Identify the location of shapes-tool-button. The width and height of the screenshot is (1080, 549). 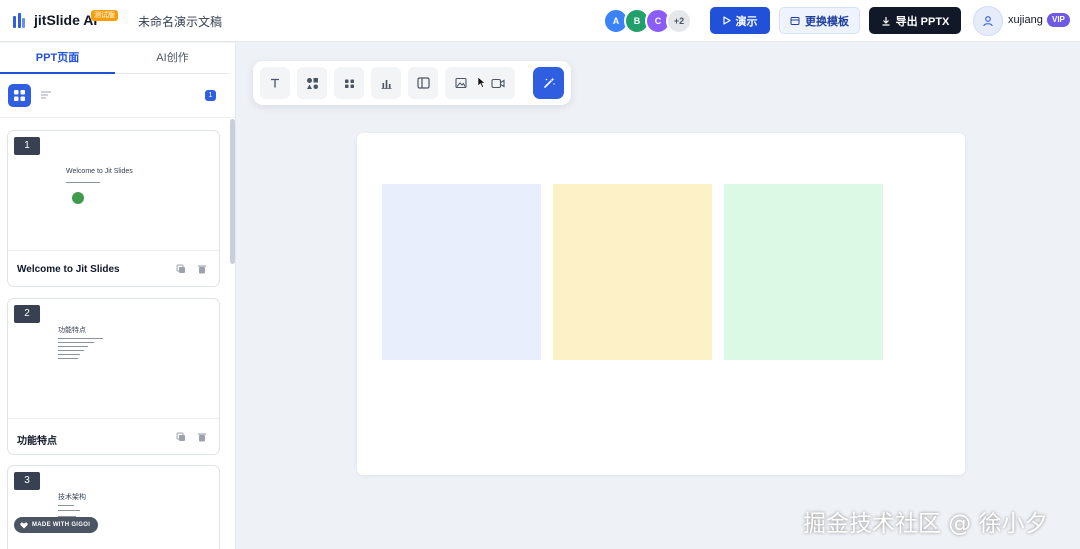
(312, 83).